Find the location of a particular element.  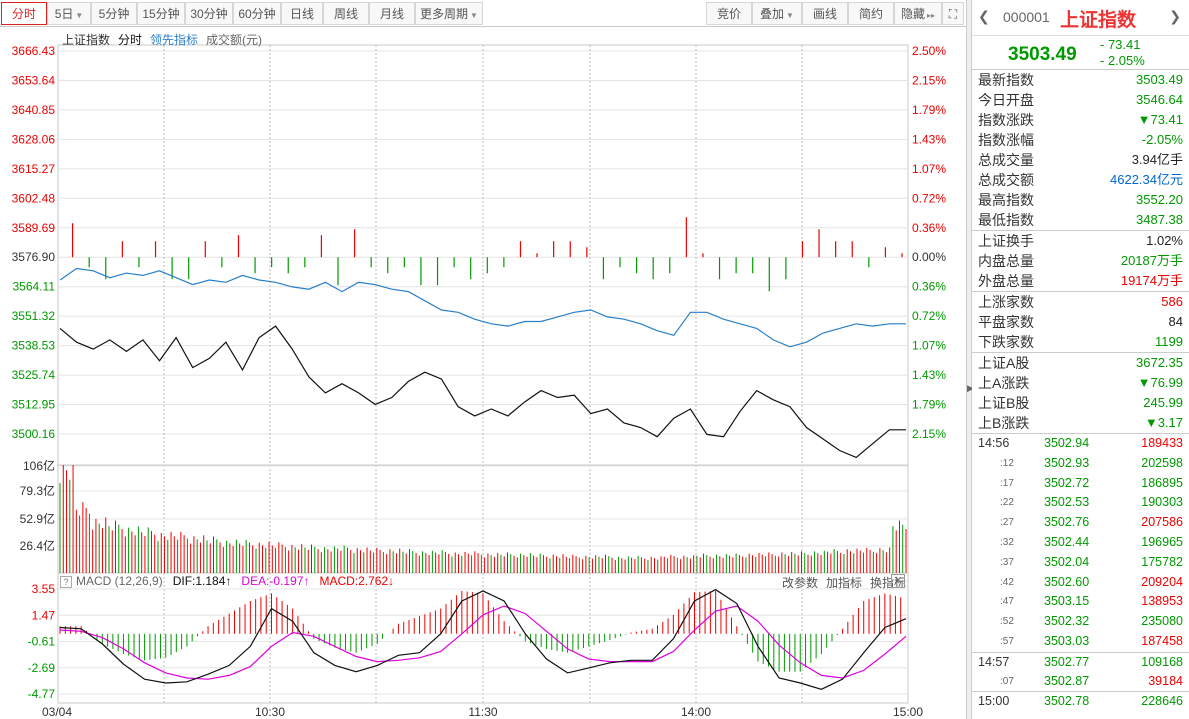

period-label: 日线 is located at coordinates (301, 14).